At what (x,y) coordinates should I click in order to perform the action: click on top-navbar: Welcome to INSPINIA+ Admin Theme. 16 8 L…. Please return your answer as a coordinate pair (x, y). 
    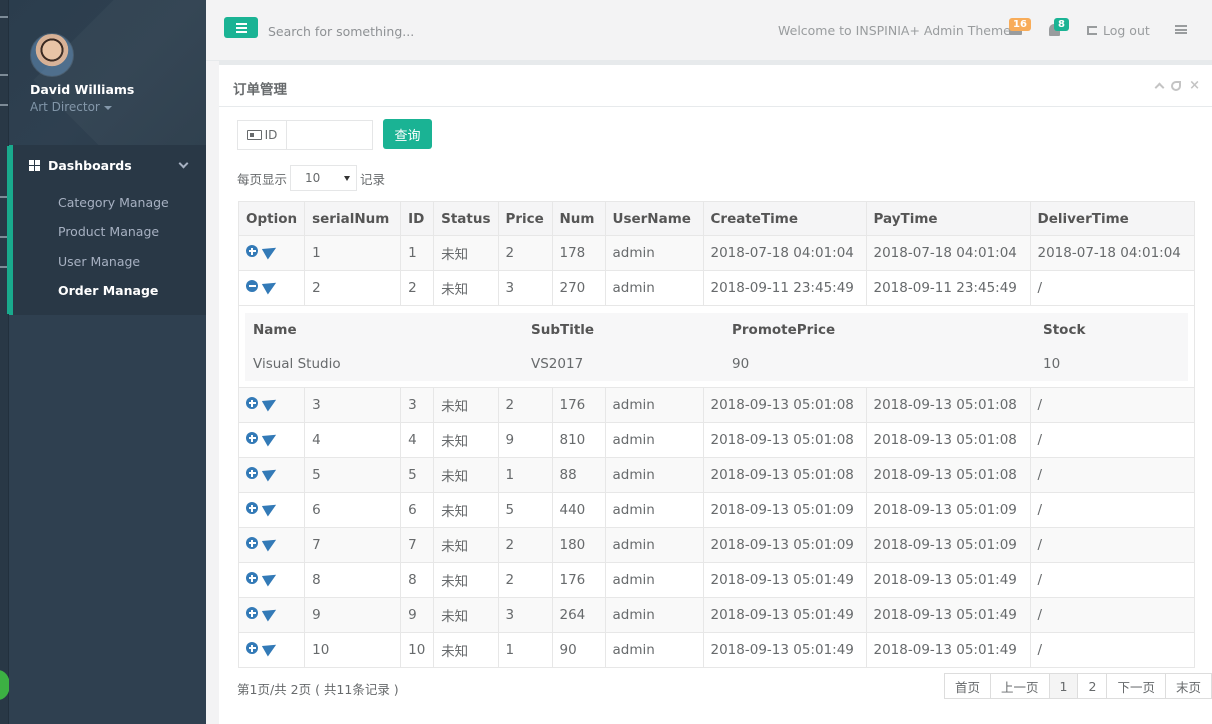
    Looking at the image, I should click on (709, 30).